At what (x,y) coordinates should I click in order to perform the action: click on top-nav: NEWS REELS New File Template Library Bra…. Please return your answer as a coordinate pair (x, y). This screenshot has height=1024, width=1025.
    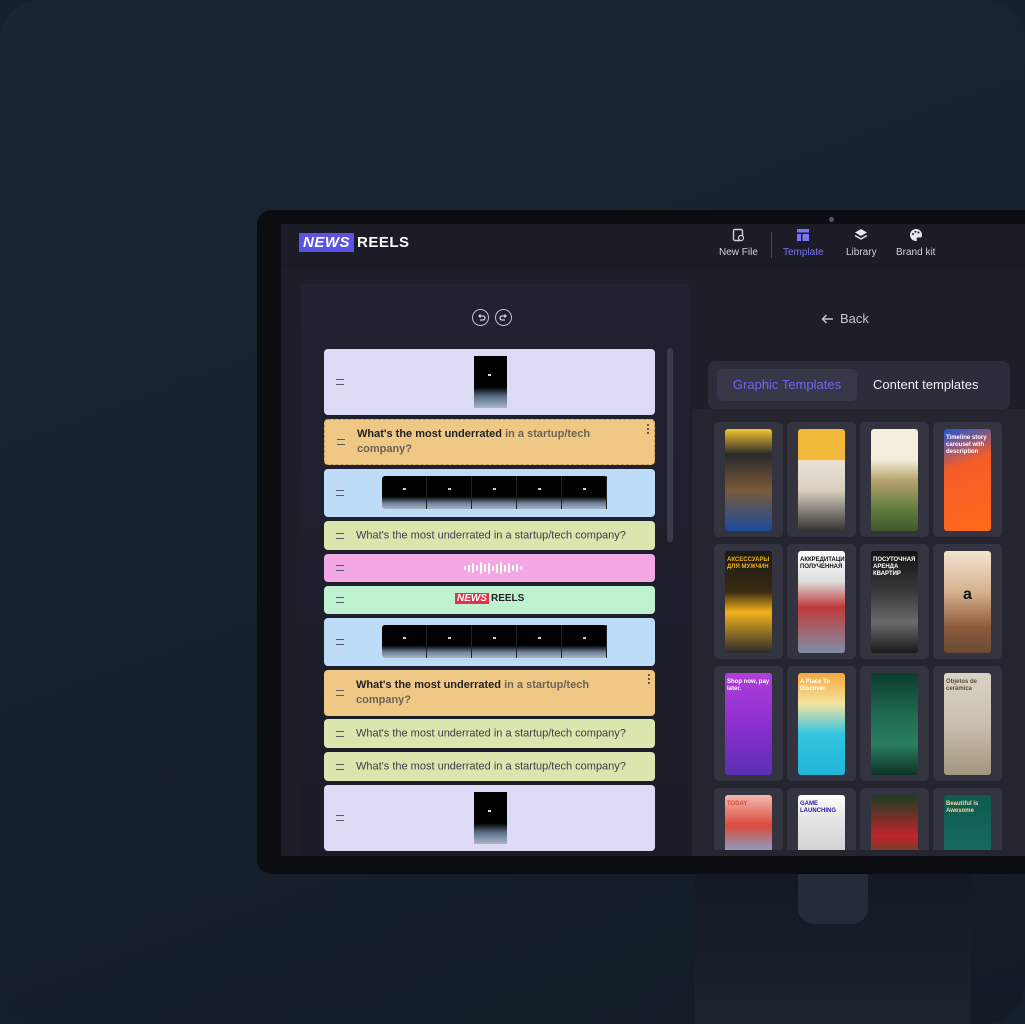
    Looking at the image, I should click on (653, 247).